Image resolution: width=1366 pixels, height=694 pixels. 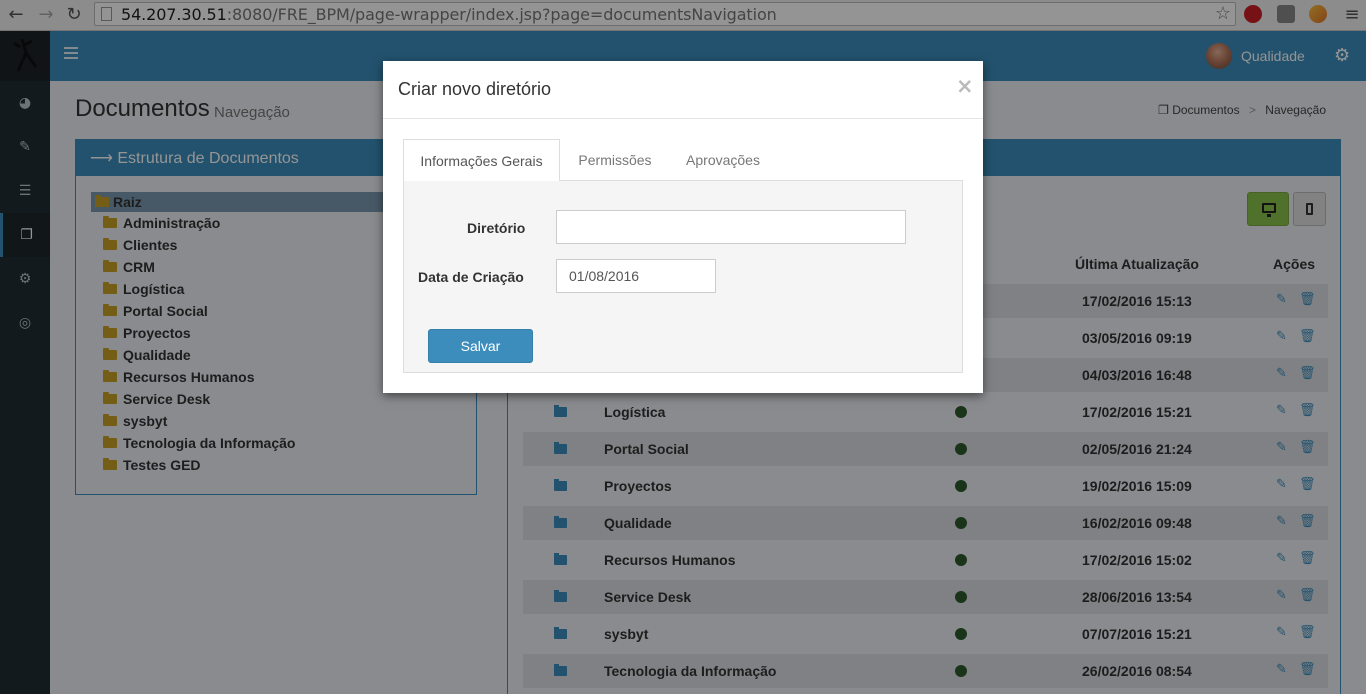 I want to click on tab-permissions: Permissões, so click(x=615, y=160).